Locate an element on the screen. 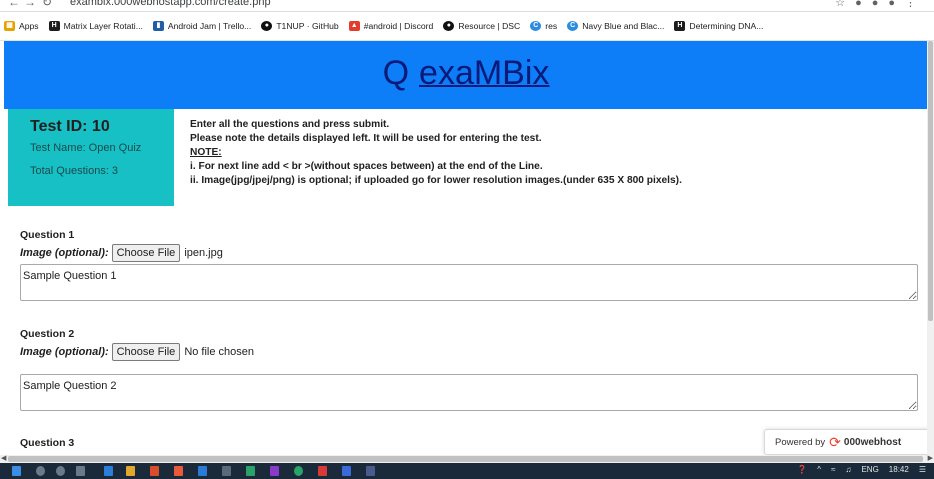  bookmark-discord: ▲ #android | Discord is located at coordinates (391, 26).